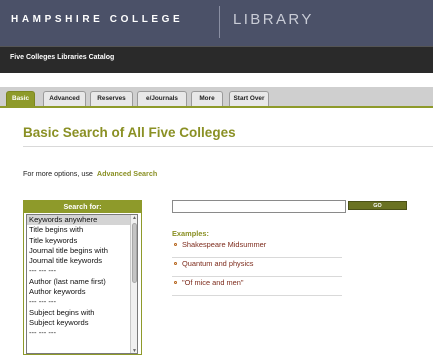 Image resolution: width=433 pixels, height=355 pixels. What do you see at coordinates (213, 282) in the screenshot?
I see `example-label: "Of mice and men"` at bounding box center [213, 282].